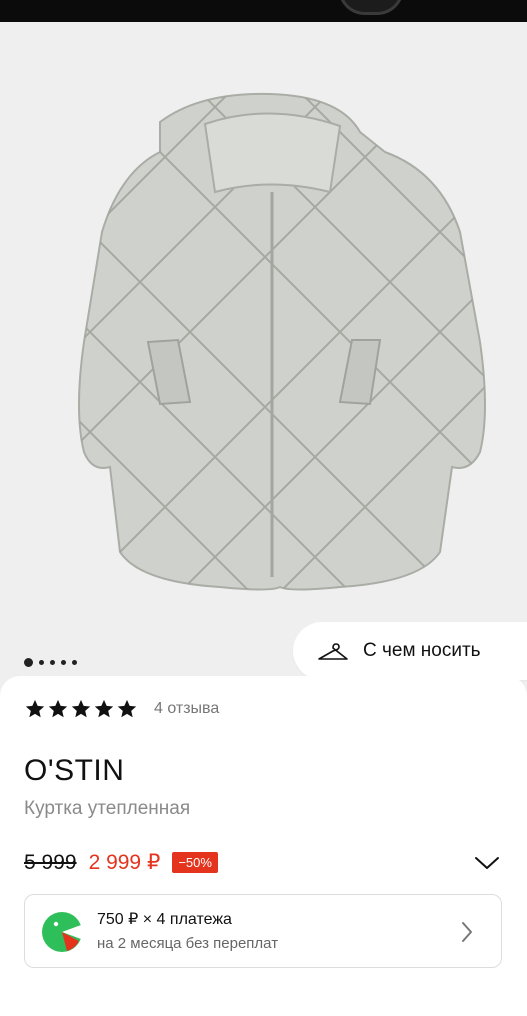  Describe the element at coordinates (333, 651) in the screenshot. I see `hanger-icon` at that location.